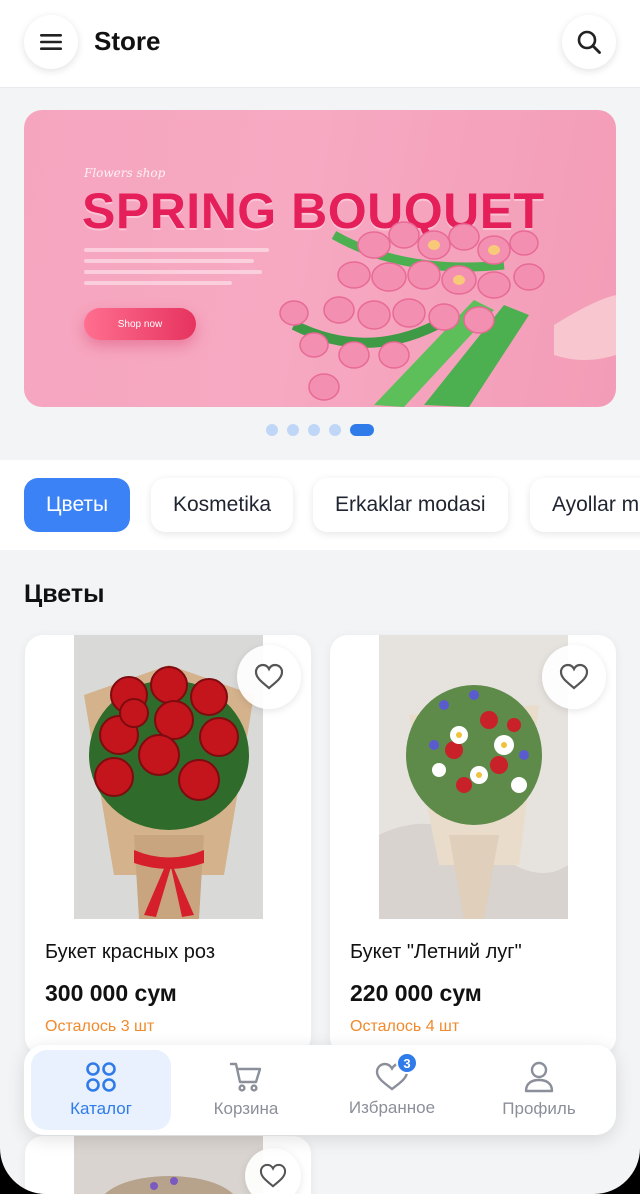 The image size is (640, 1194). Describe the element at coordinates (176, 270) in the screenshot. I see `banner-description` at that location.